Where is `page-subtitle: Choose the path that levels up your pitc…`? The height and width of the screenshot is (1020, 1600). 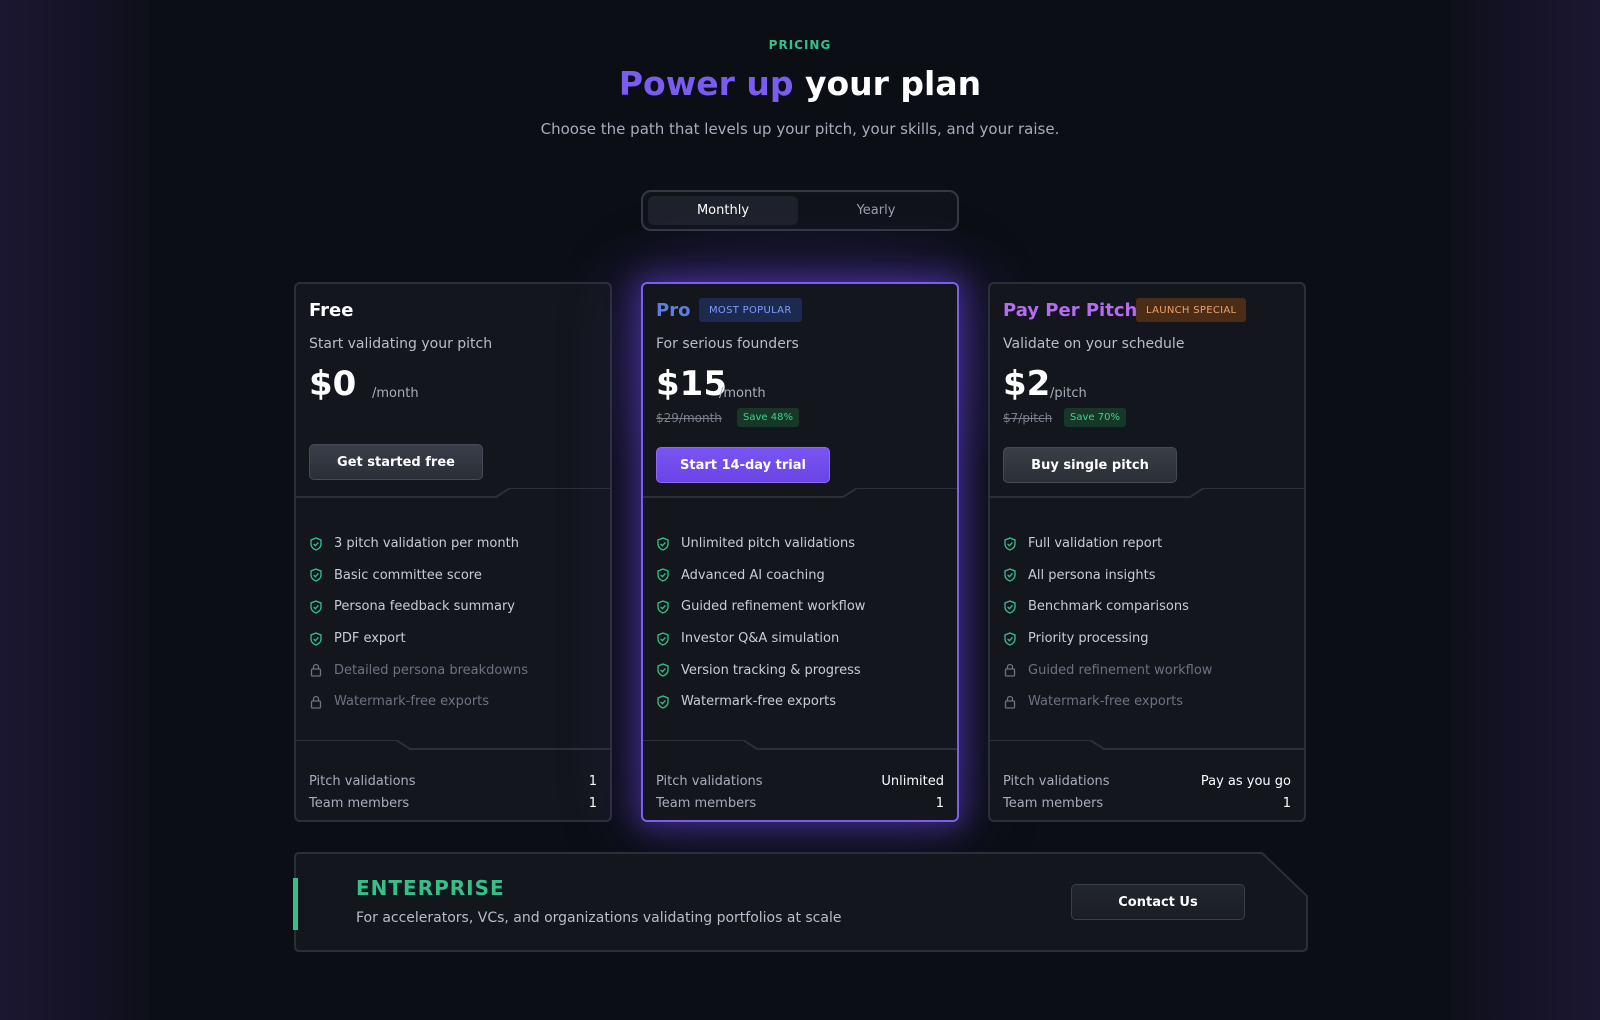 page-subtitle: Choose the path that levels up your pitc… is located at coordinates (800, 129).